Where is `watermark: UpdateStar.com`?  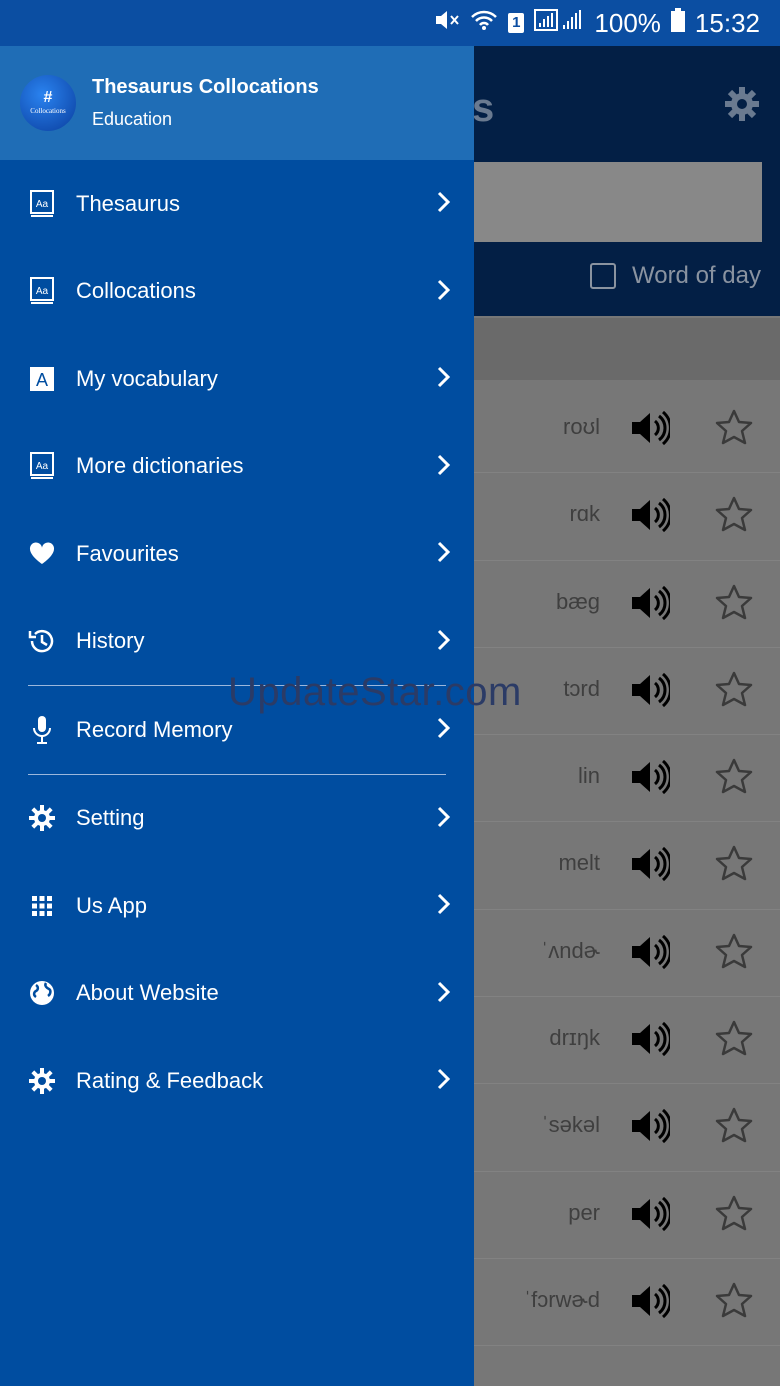
watermark: UpdateStar.com is located at coordinates (375, 692).